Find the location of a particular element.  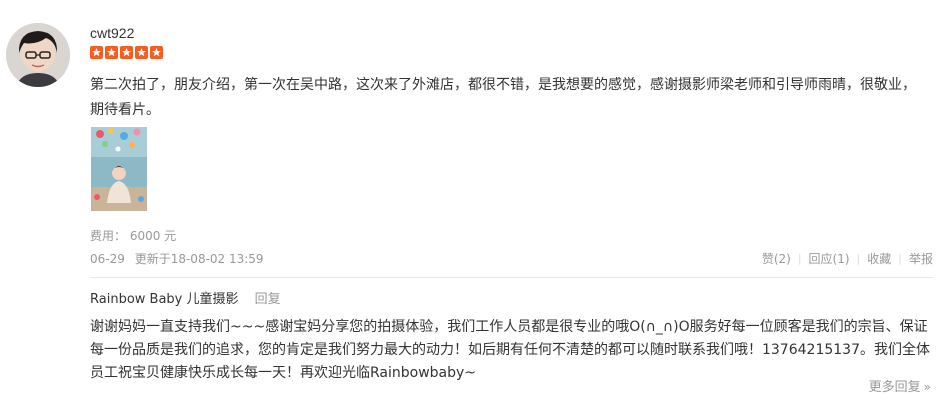

cost-info: 费用： 6000 元 is located at coordinates (133, 236).